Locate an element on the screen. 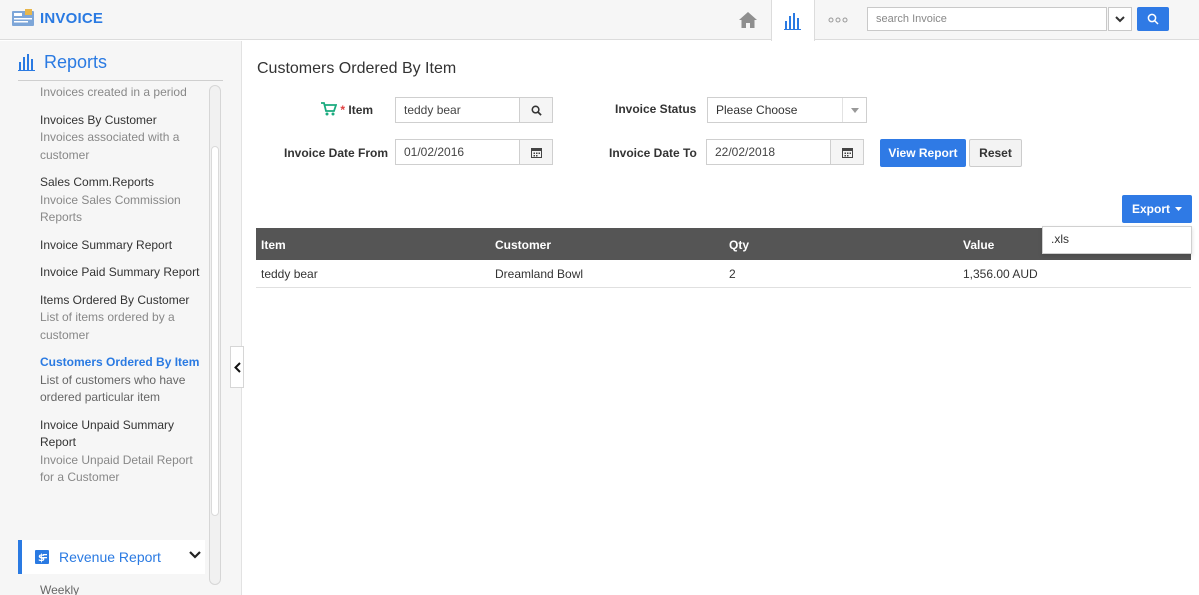  revenue-report-label: Revenue Report is located at coordinates (110, 557).